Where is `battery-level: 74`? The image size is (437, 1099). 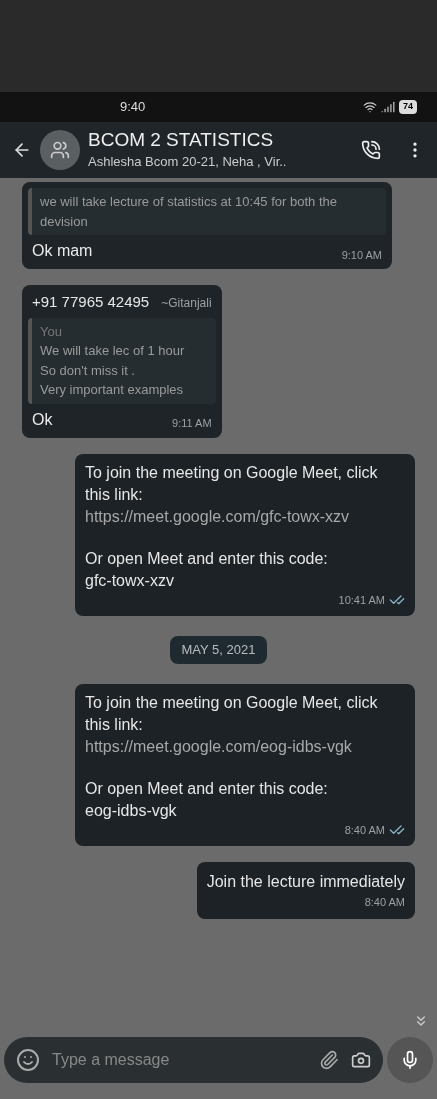
battery-level: 74 is located at coordinates (408, 107).